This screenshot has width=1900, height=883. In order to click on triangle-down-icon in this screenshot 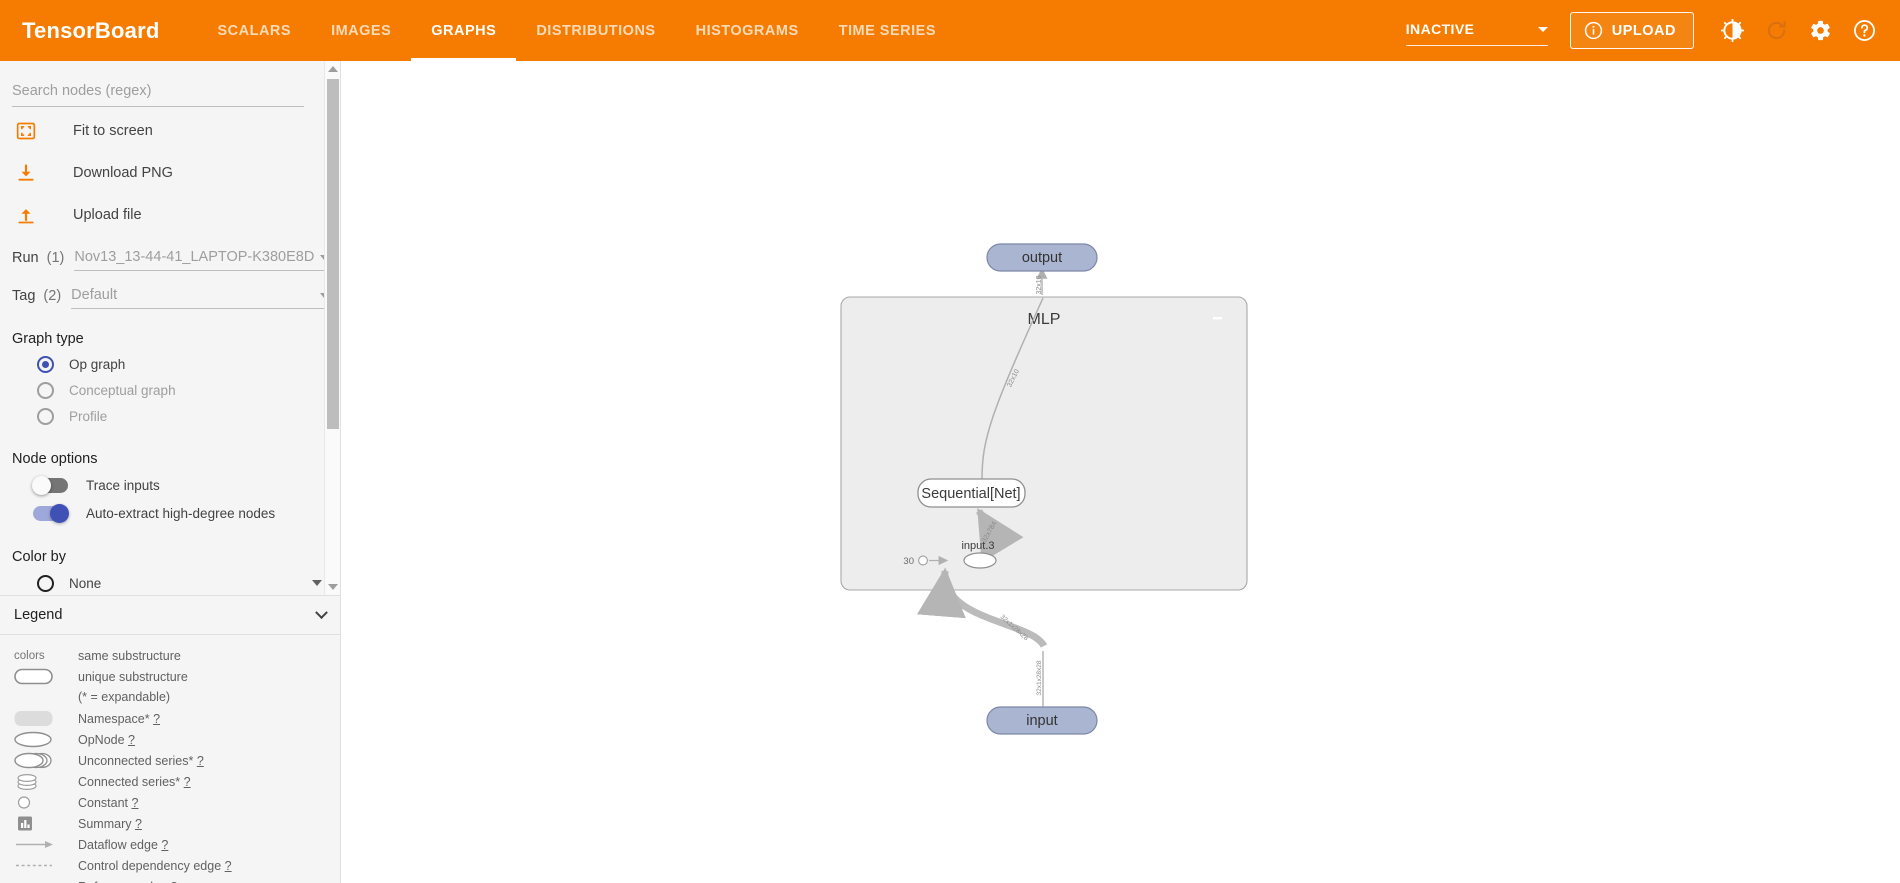, I will do `click(333, 587)`.